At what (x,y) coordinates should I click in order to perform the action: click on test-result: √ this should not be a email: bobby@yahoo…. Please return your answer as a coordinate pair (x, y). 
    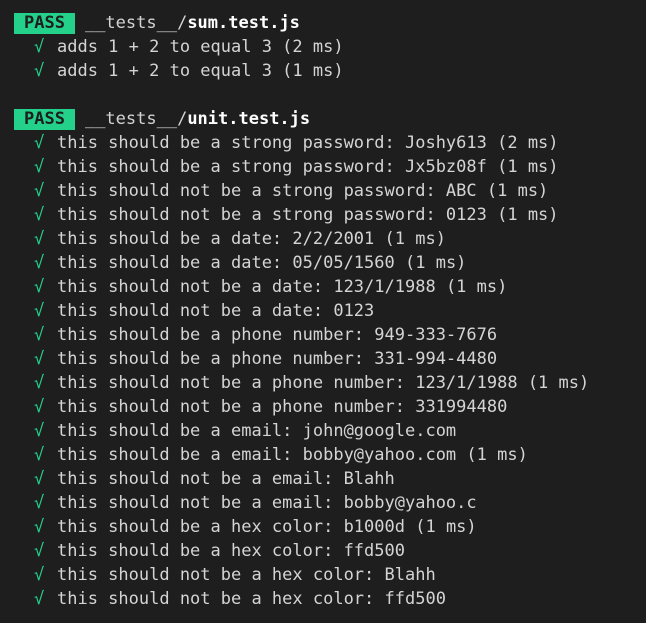
    Looking at the image, I should click on (323, 503).